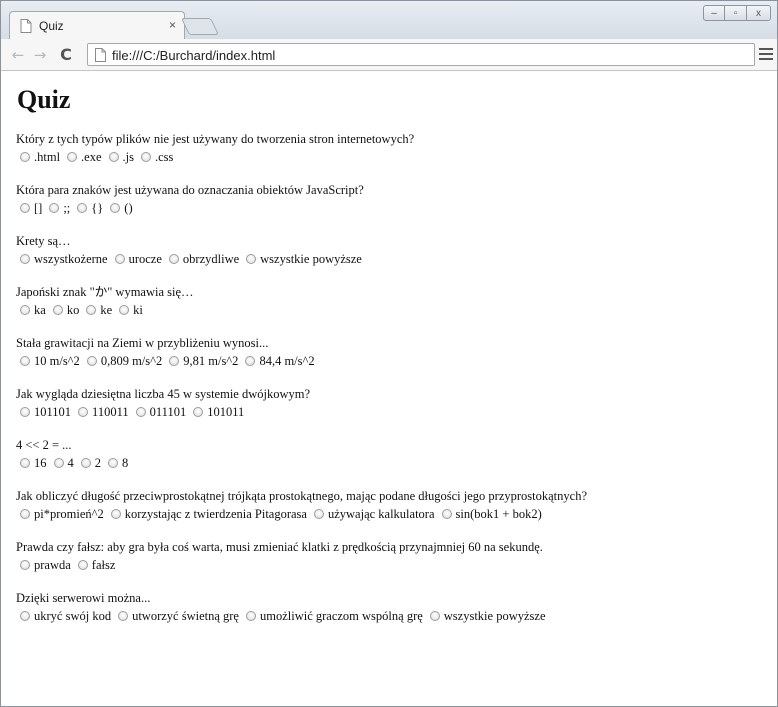 Image resolution: width=778 pixels, height=707 pixels. Describe the element at coordinates (95, 565) in the screenshot. I see `answer-option: fałsz` at that location.